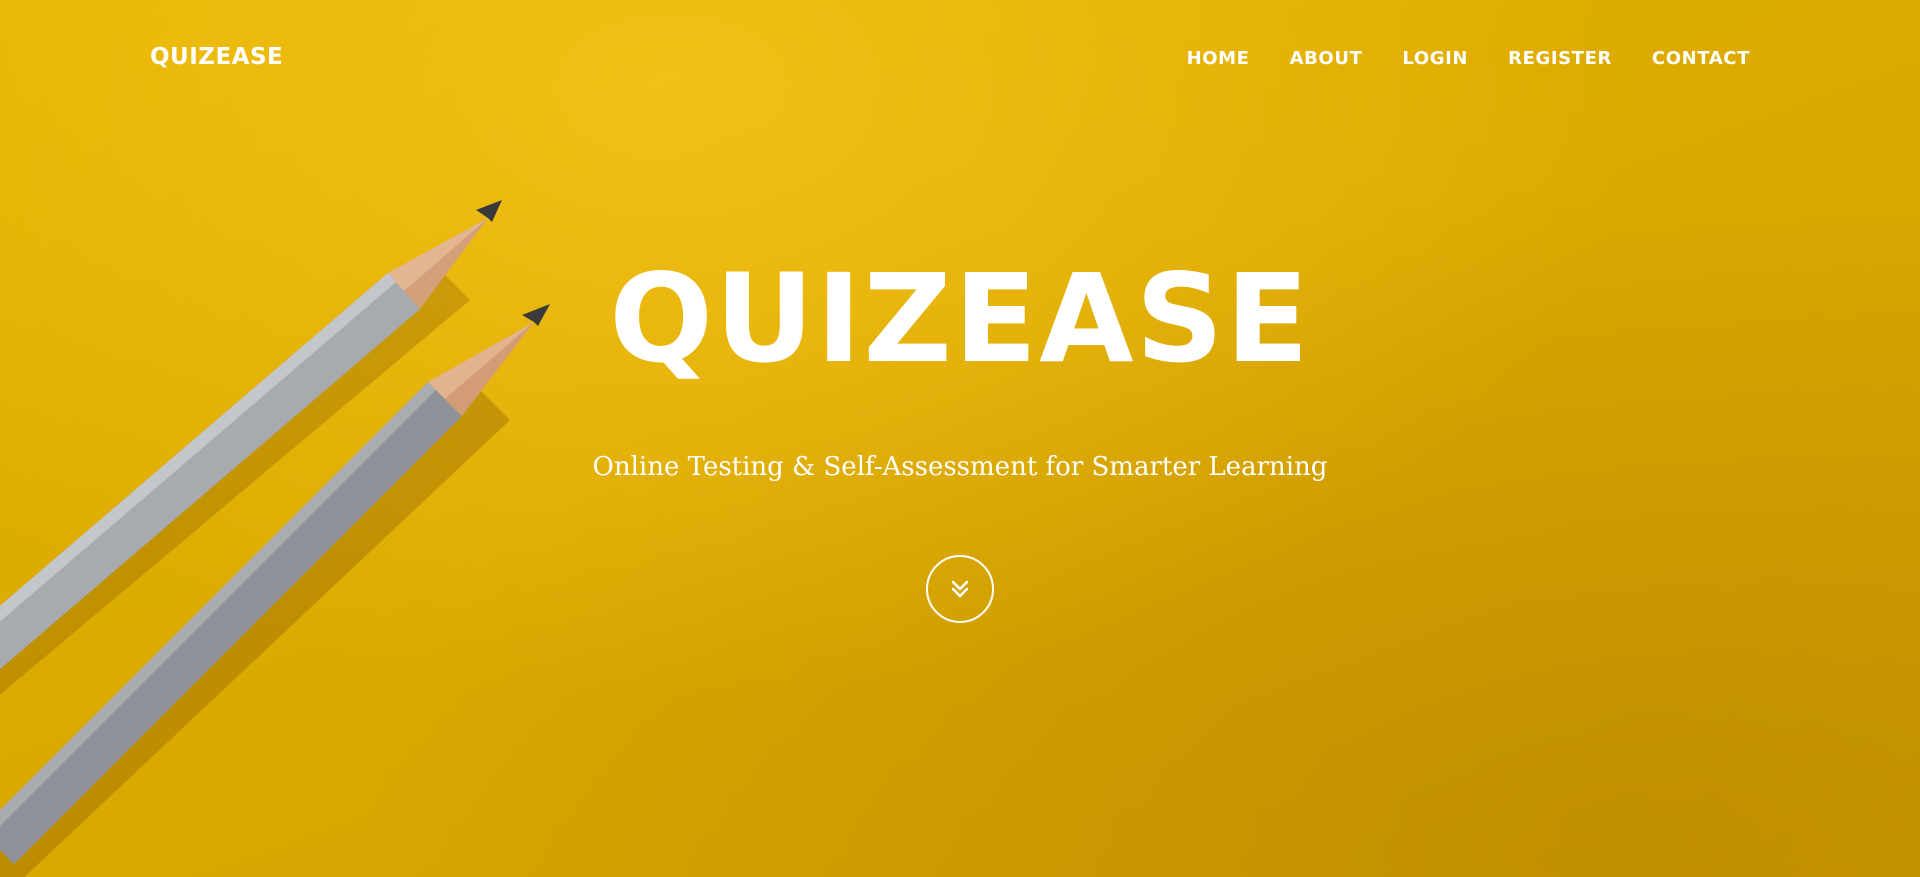 The width and height of the screenshot is (1920, 877). Describe the element at coordinates (960, 319) in the screenshot. I see `hero-title: QUIZEASE` at that location.